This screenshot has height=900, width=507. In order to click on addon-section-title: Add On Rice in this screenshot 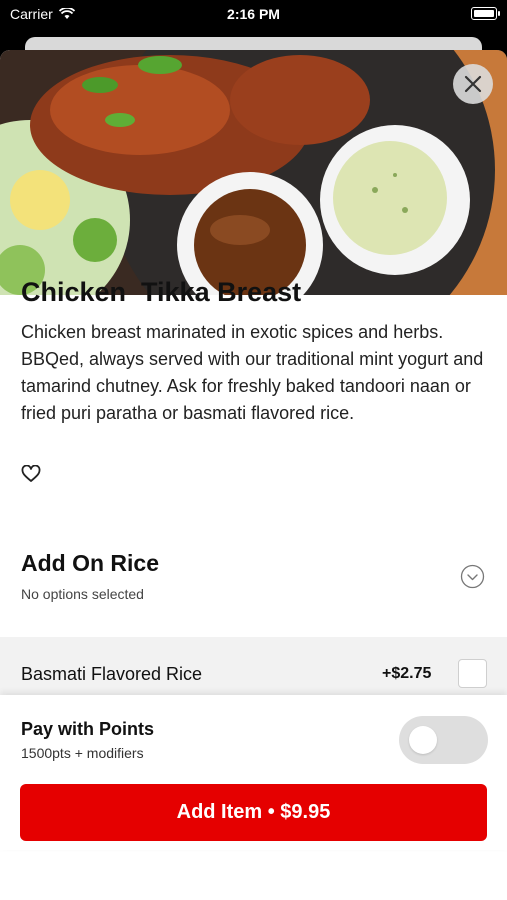, I will do `click(90, 563)`.